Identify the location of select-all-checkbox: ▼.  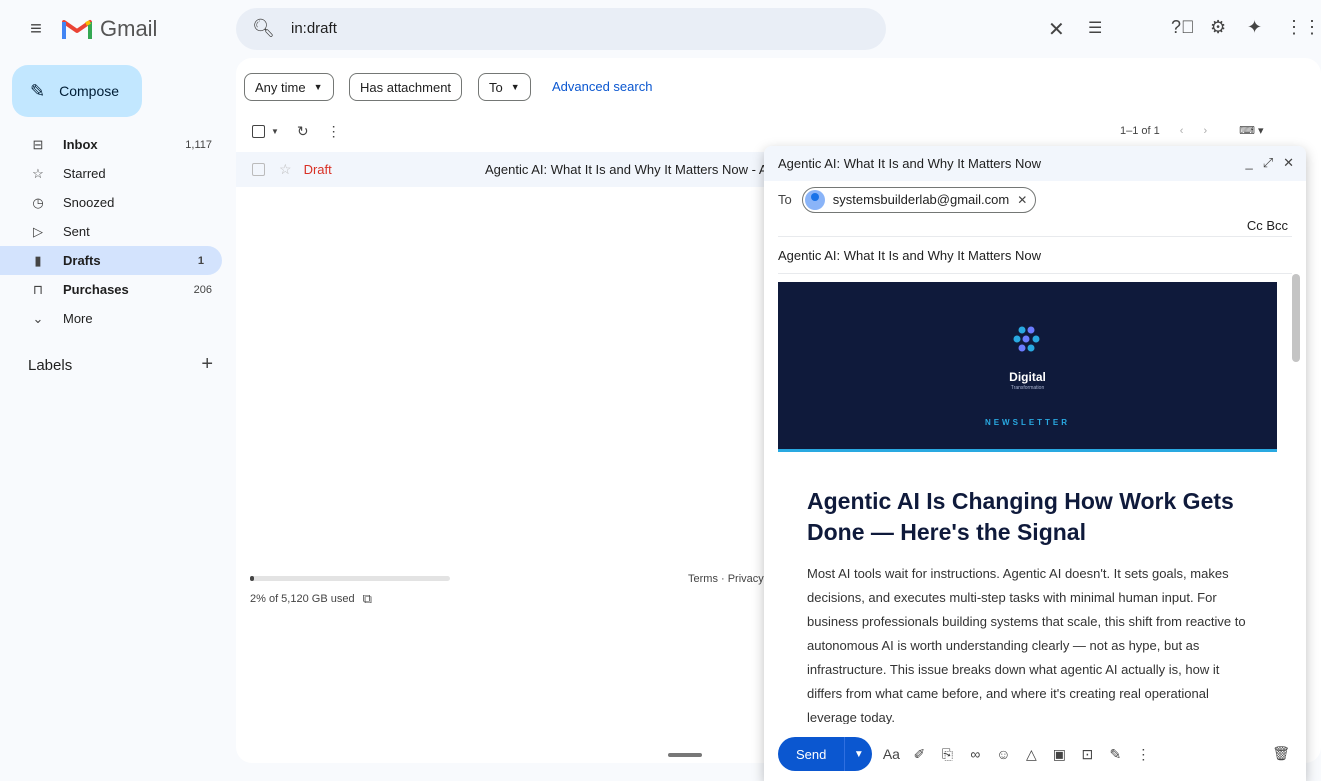
(265, 131).